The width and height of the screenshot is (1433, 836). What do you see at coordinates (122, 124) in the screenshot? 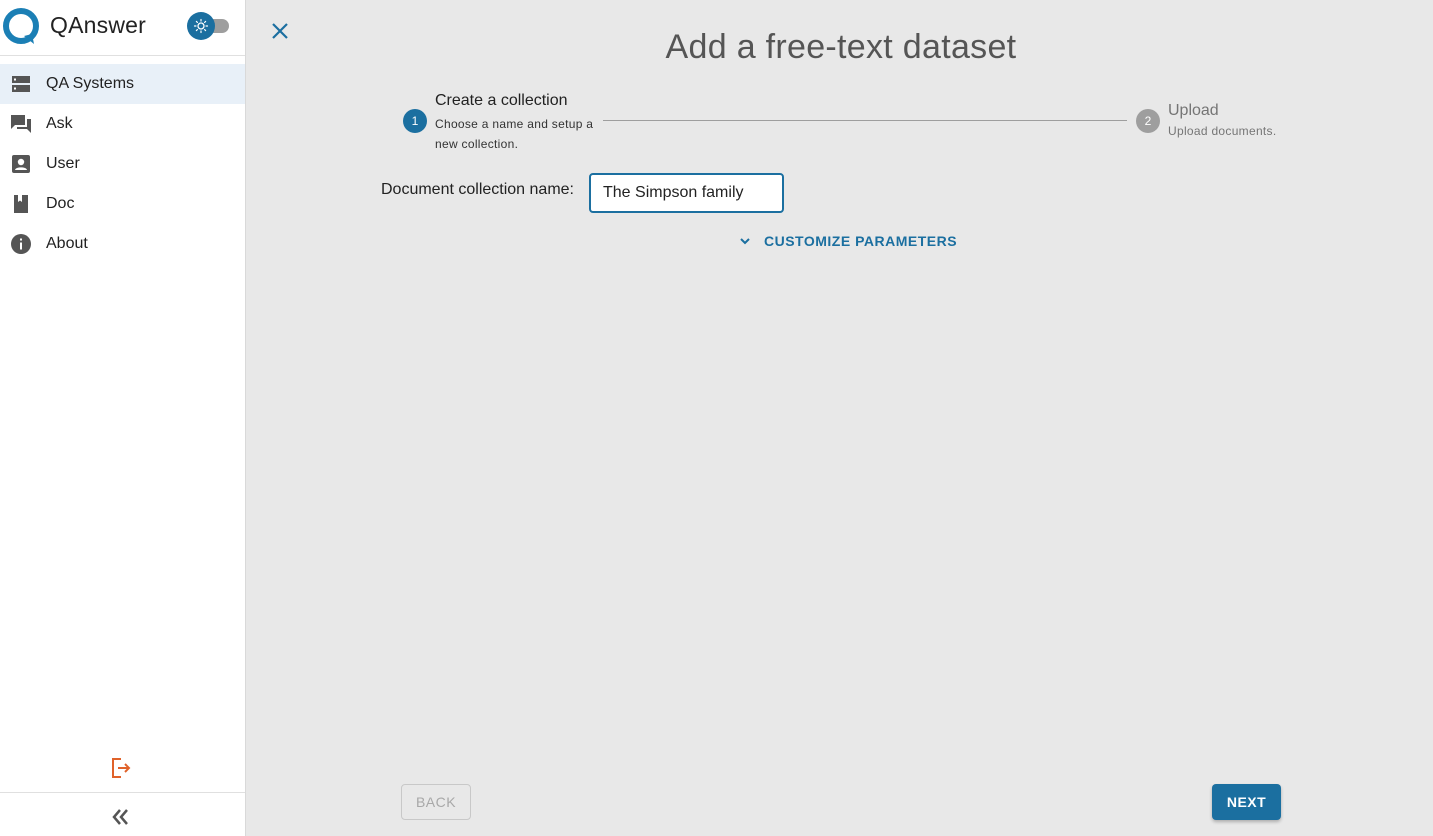
I see `sidebar-item-ask: Ask` at bounding box center [122, 124].